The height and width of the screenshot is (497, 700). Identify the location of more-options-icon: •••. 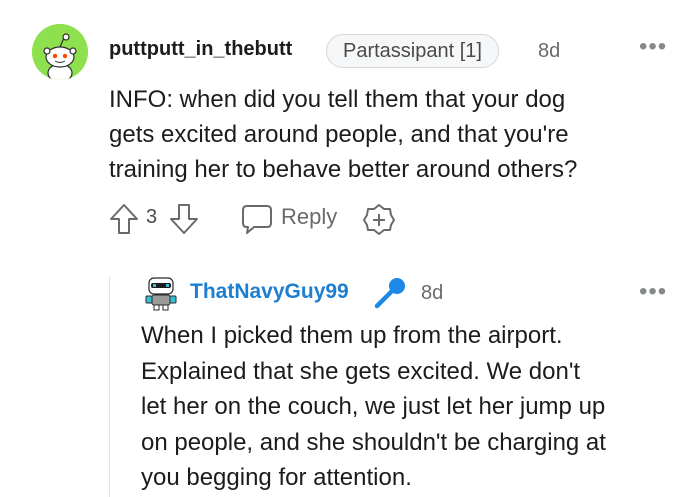
(653, 47).